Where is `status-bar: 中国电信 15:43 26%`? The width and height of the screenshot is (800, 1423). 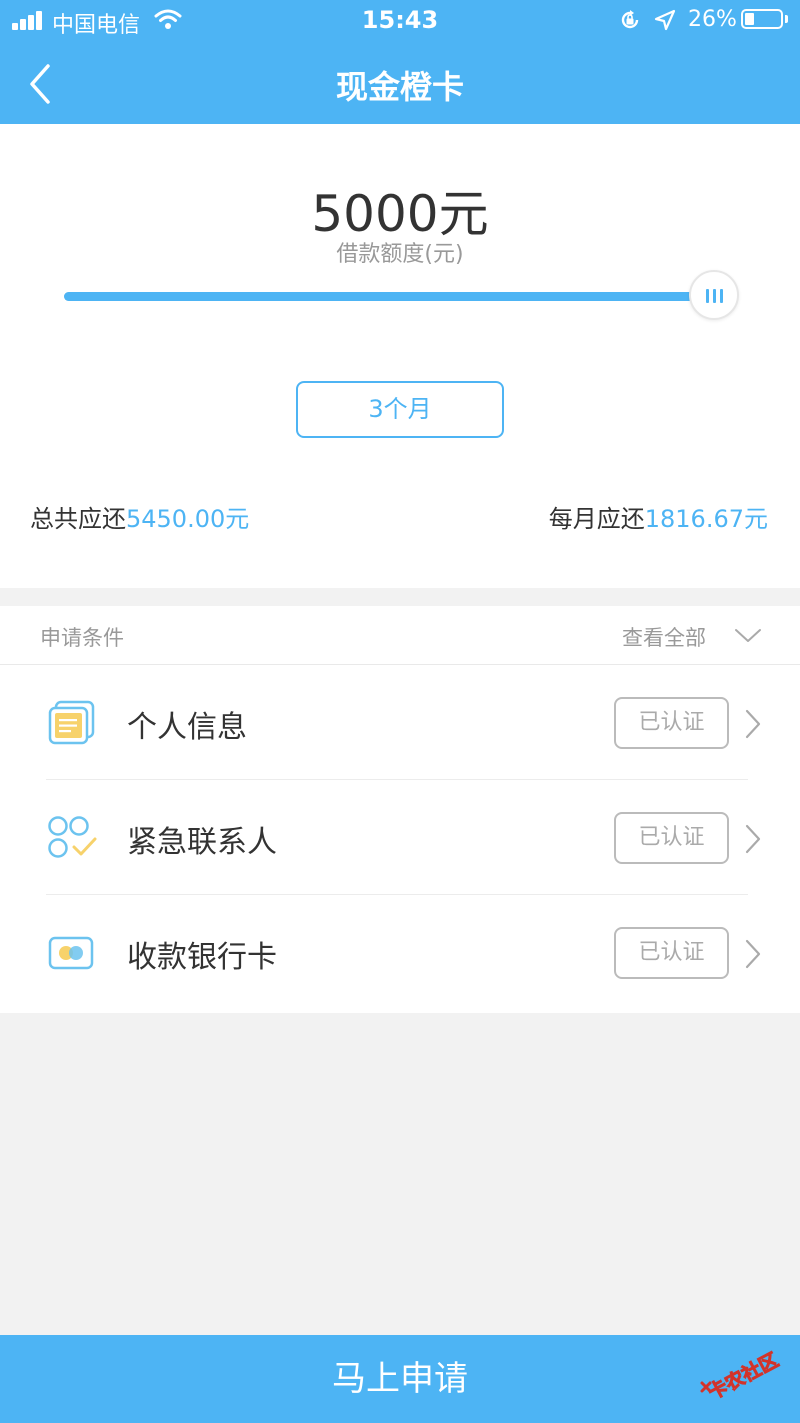
status-bar: 中国电信 15:43 26% is located at coordinates (400, 20).